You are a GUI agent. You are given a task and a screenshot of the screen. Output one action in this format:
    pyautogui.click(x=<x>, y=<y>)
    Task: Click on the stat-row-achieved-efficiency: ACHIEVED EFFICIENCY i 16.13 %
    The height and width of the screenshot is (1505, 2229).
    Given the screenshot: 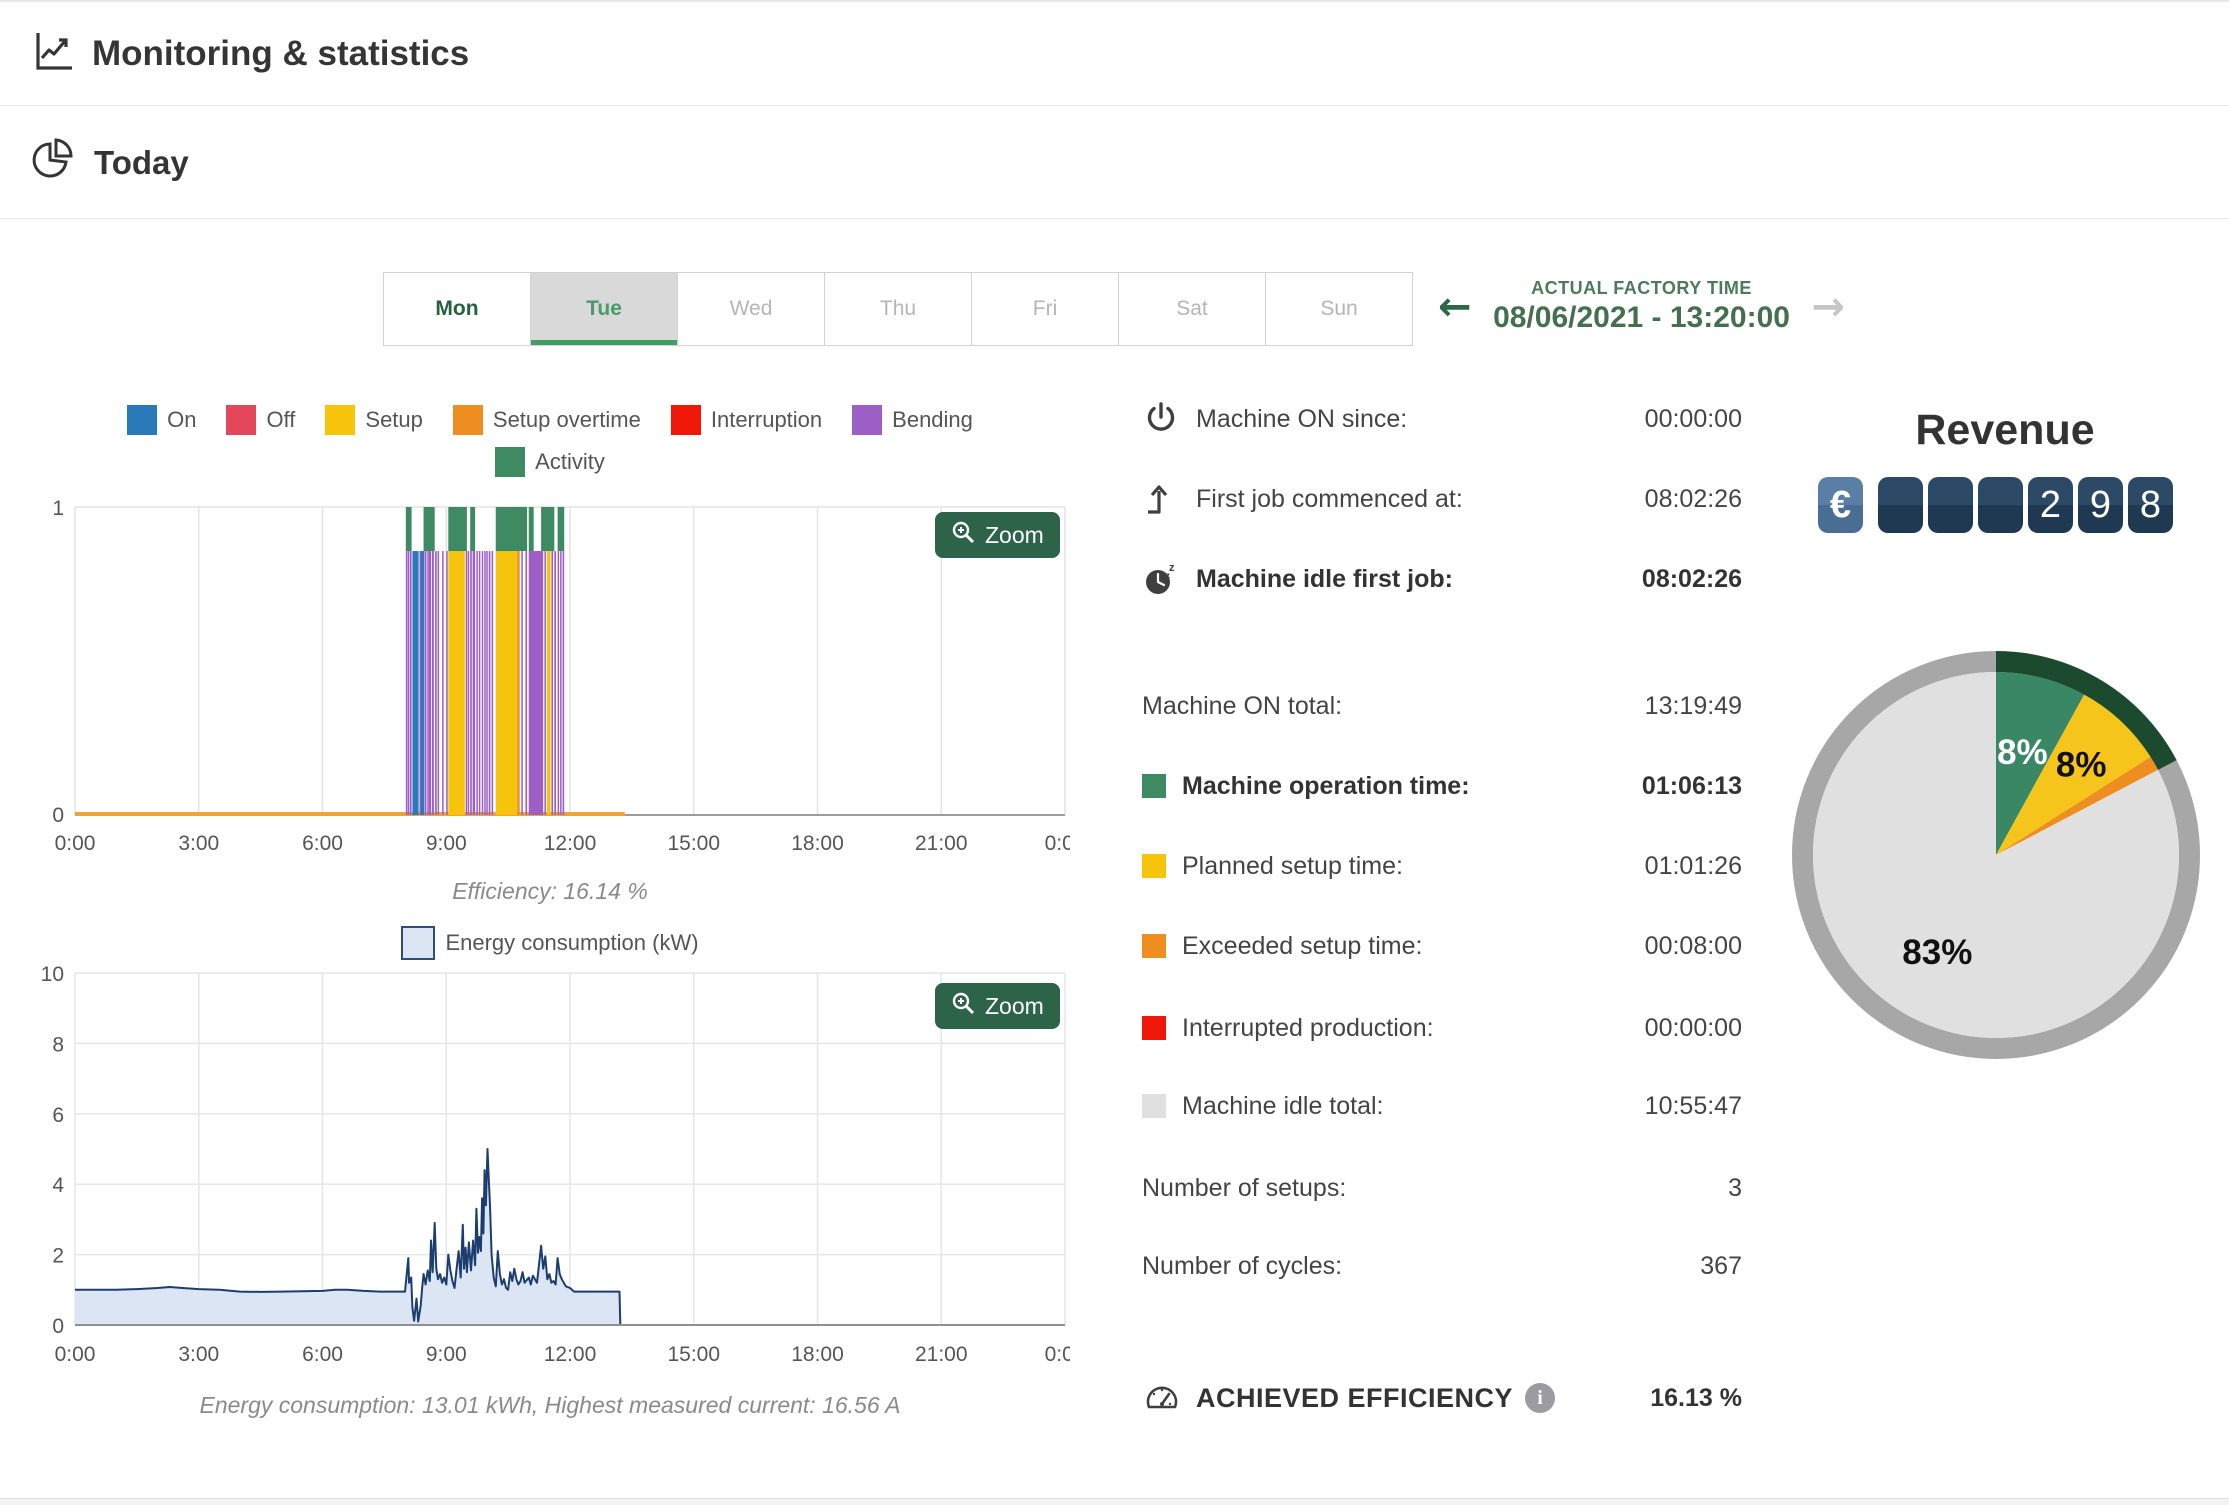 What is the action you would take?
    pyautogui.click(x=1442, y=1398)
    